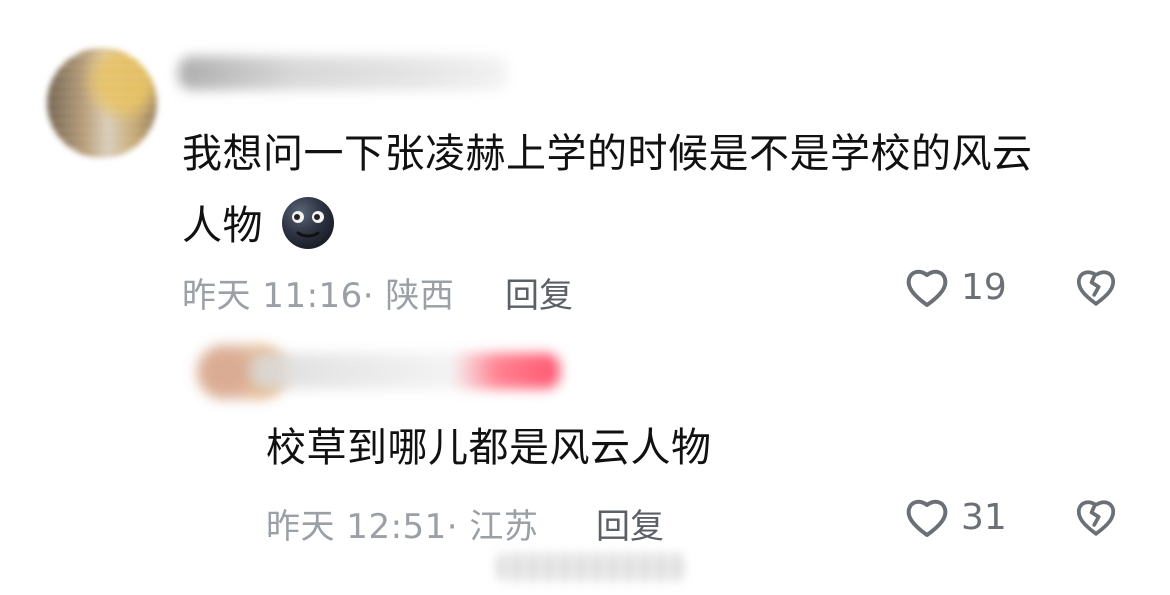 This screenshot has height=595, width=1170. I want to click on reply-meta: 昨天 12:51· 江苏, so click(402, 527).